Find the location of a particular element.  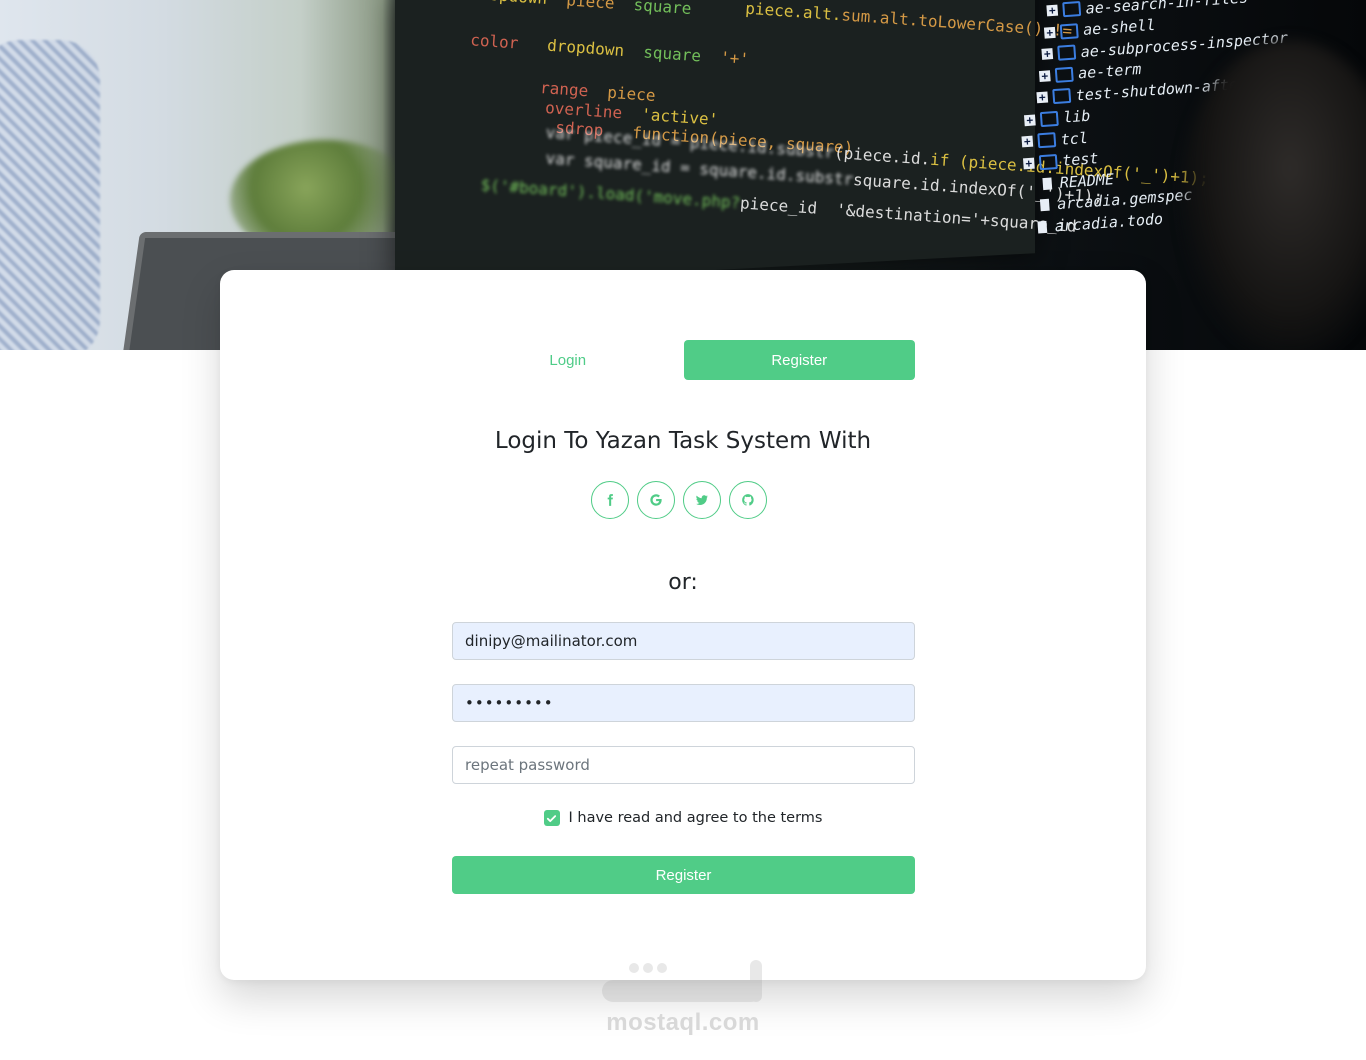

or-separator: or: is located at coordinates (683, 582).